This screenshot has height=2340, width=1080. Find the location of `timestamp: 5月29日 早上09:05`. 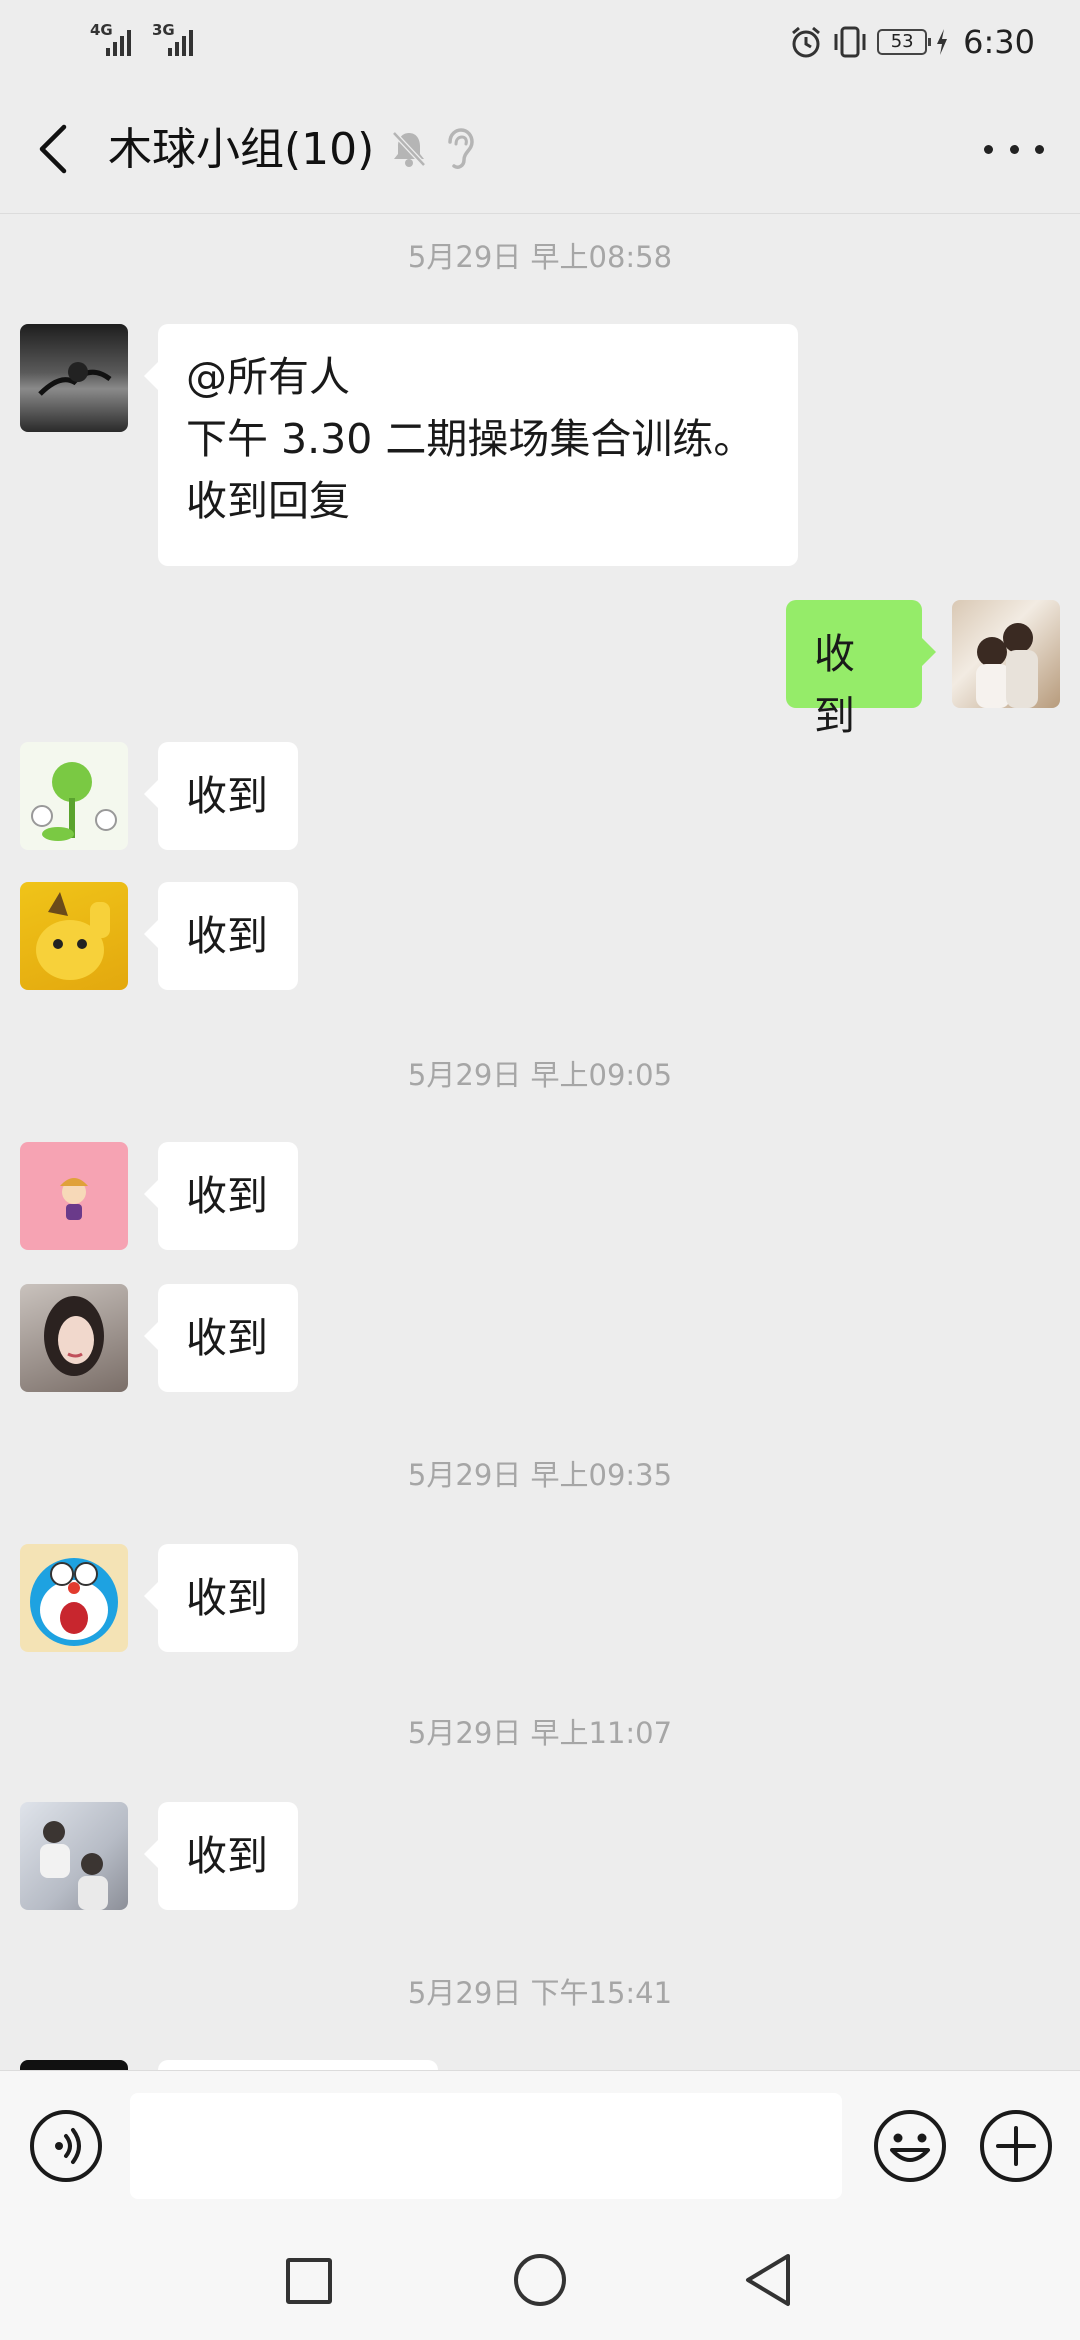

timestamp: 5月29日 早上09:05 is located at coordinates (540, 1075).